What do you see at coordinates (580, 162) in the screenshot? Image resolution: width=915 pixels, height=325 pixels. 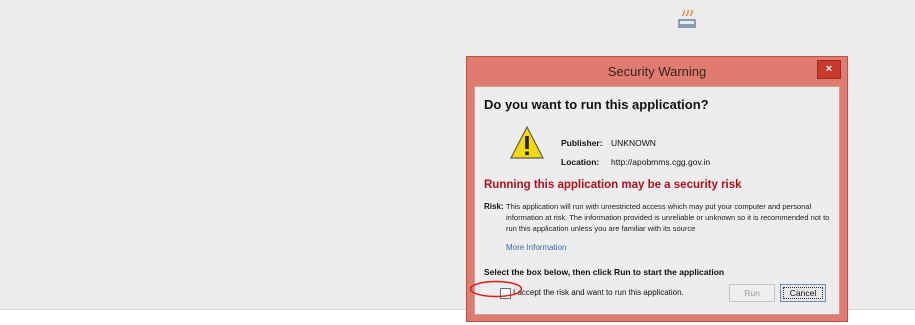 I see `location-label: Location:` at bounding box center [580, 162].